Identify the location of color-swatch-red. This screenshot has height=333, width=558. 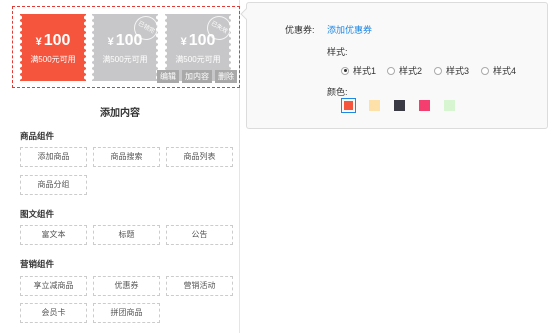
(348, 105).